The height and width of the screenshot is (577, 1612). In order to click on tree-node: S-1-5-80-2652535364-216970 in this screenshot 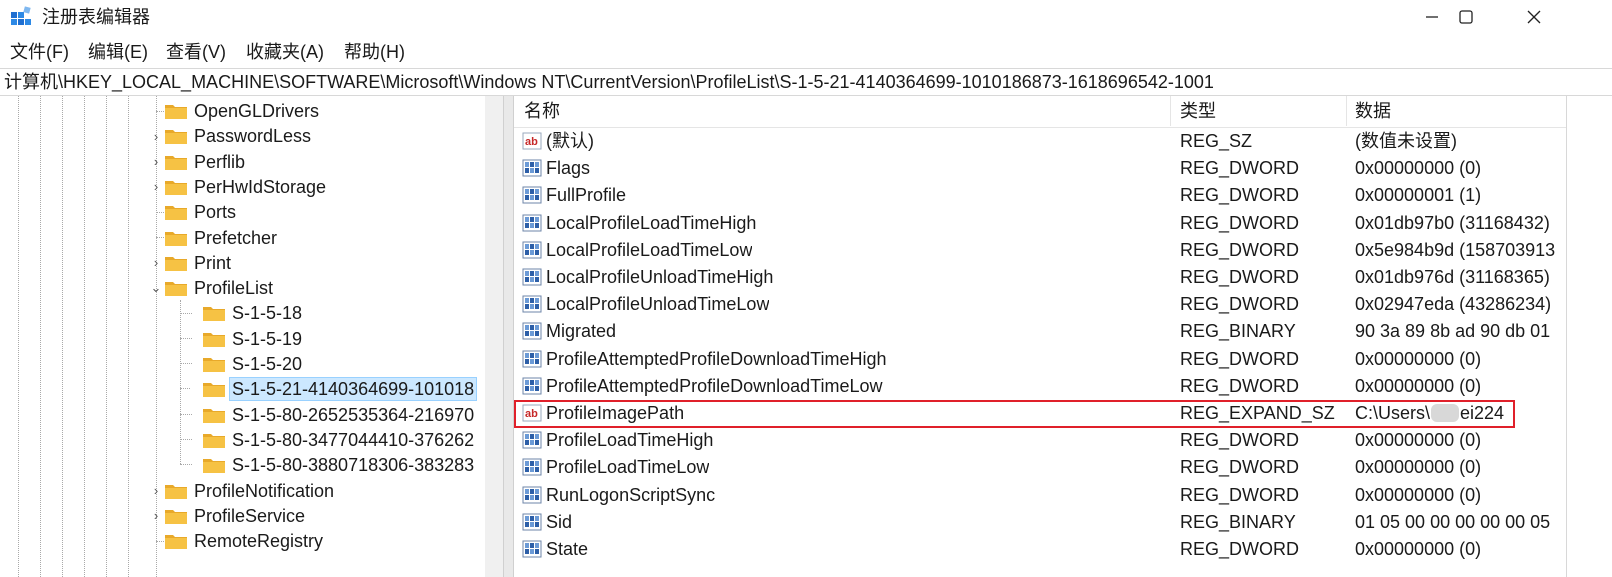, I will do `click(331, 415)`.